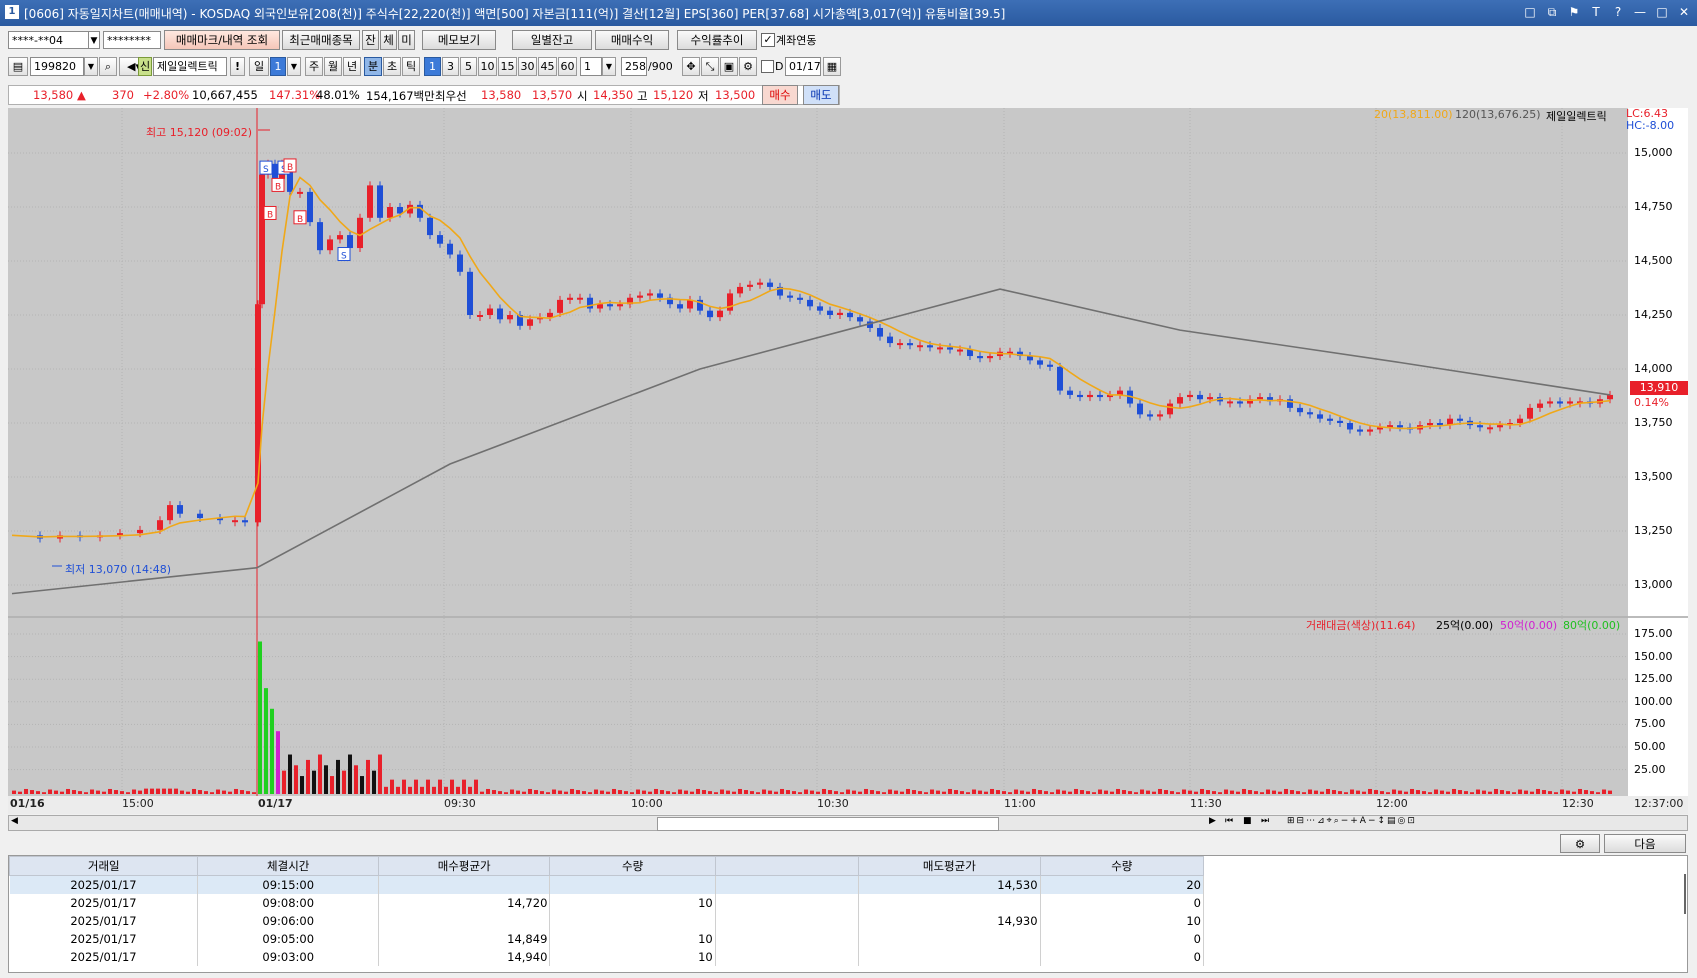 This screenshot has height=978, width=1697. Describe the element at coordinates (14, 821) in the screenshot. I see `scroll-left-icon: ◀` at that location.